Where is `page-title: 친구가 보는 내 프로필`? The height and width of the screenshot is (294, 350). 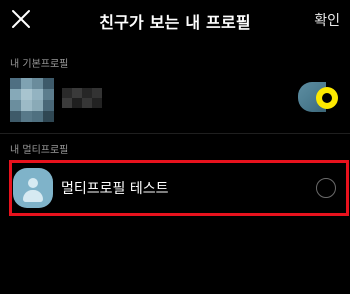
page-title: 친구가 보는 내 프로필 is located at coordinates (175, 22).